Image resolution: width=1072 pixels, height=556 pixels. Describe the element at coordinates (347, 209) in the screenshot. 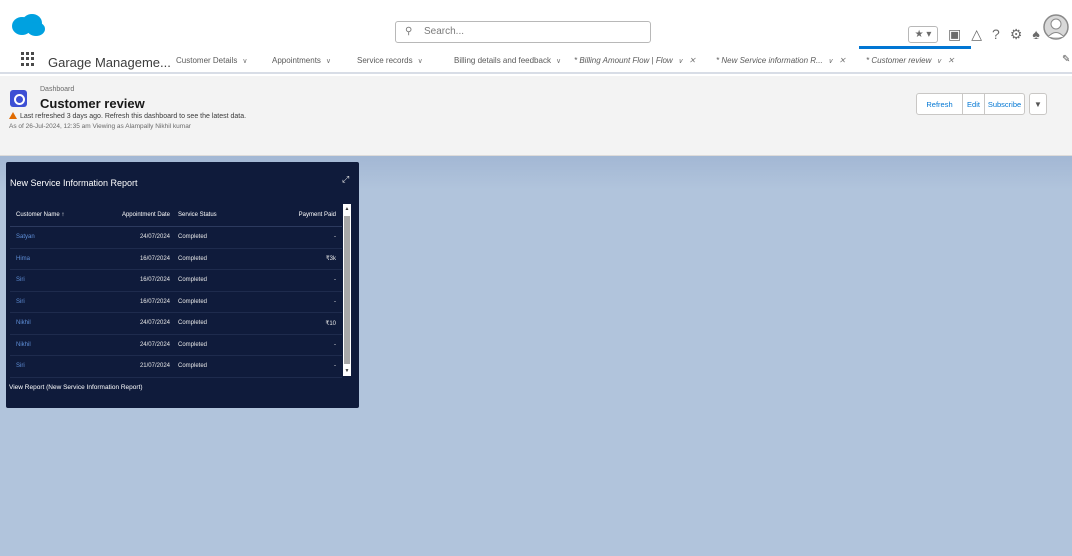

I see `scroll-up-icon: ▲` at that location.